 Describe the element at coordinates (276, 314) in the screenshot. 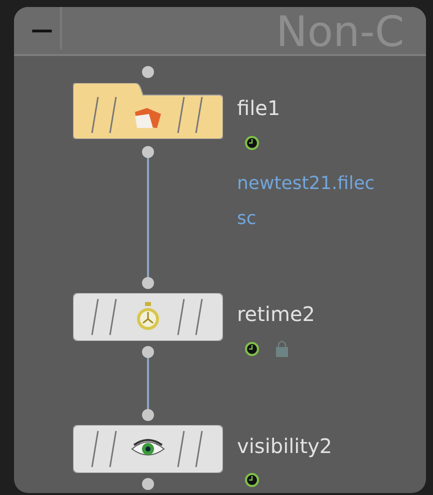

I see `node-name: retime2` at that location.